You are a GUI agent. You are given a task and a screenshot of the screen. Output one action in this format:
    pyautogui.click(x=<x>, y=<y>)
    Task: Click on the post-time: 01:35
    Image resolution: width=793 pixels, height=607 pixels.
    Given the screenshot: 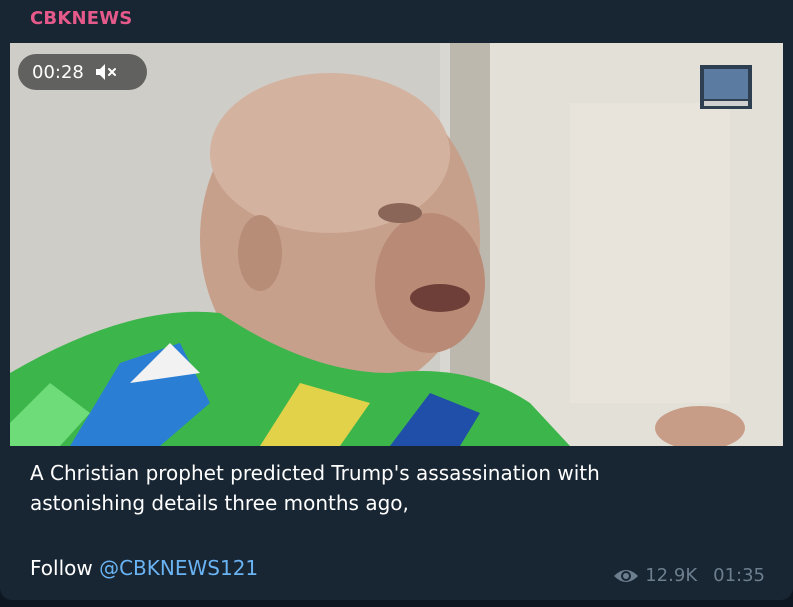 What is the action you would take?
    pyautogui.click(x=739, y=575)
    